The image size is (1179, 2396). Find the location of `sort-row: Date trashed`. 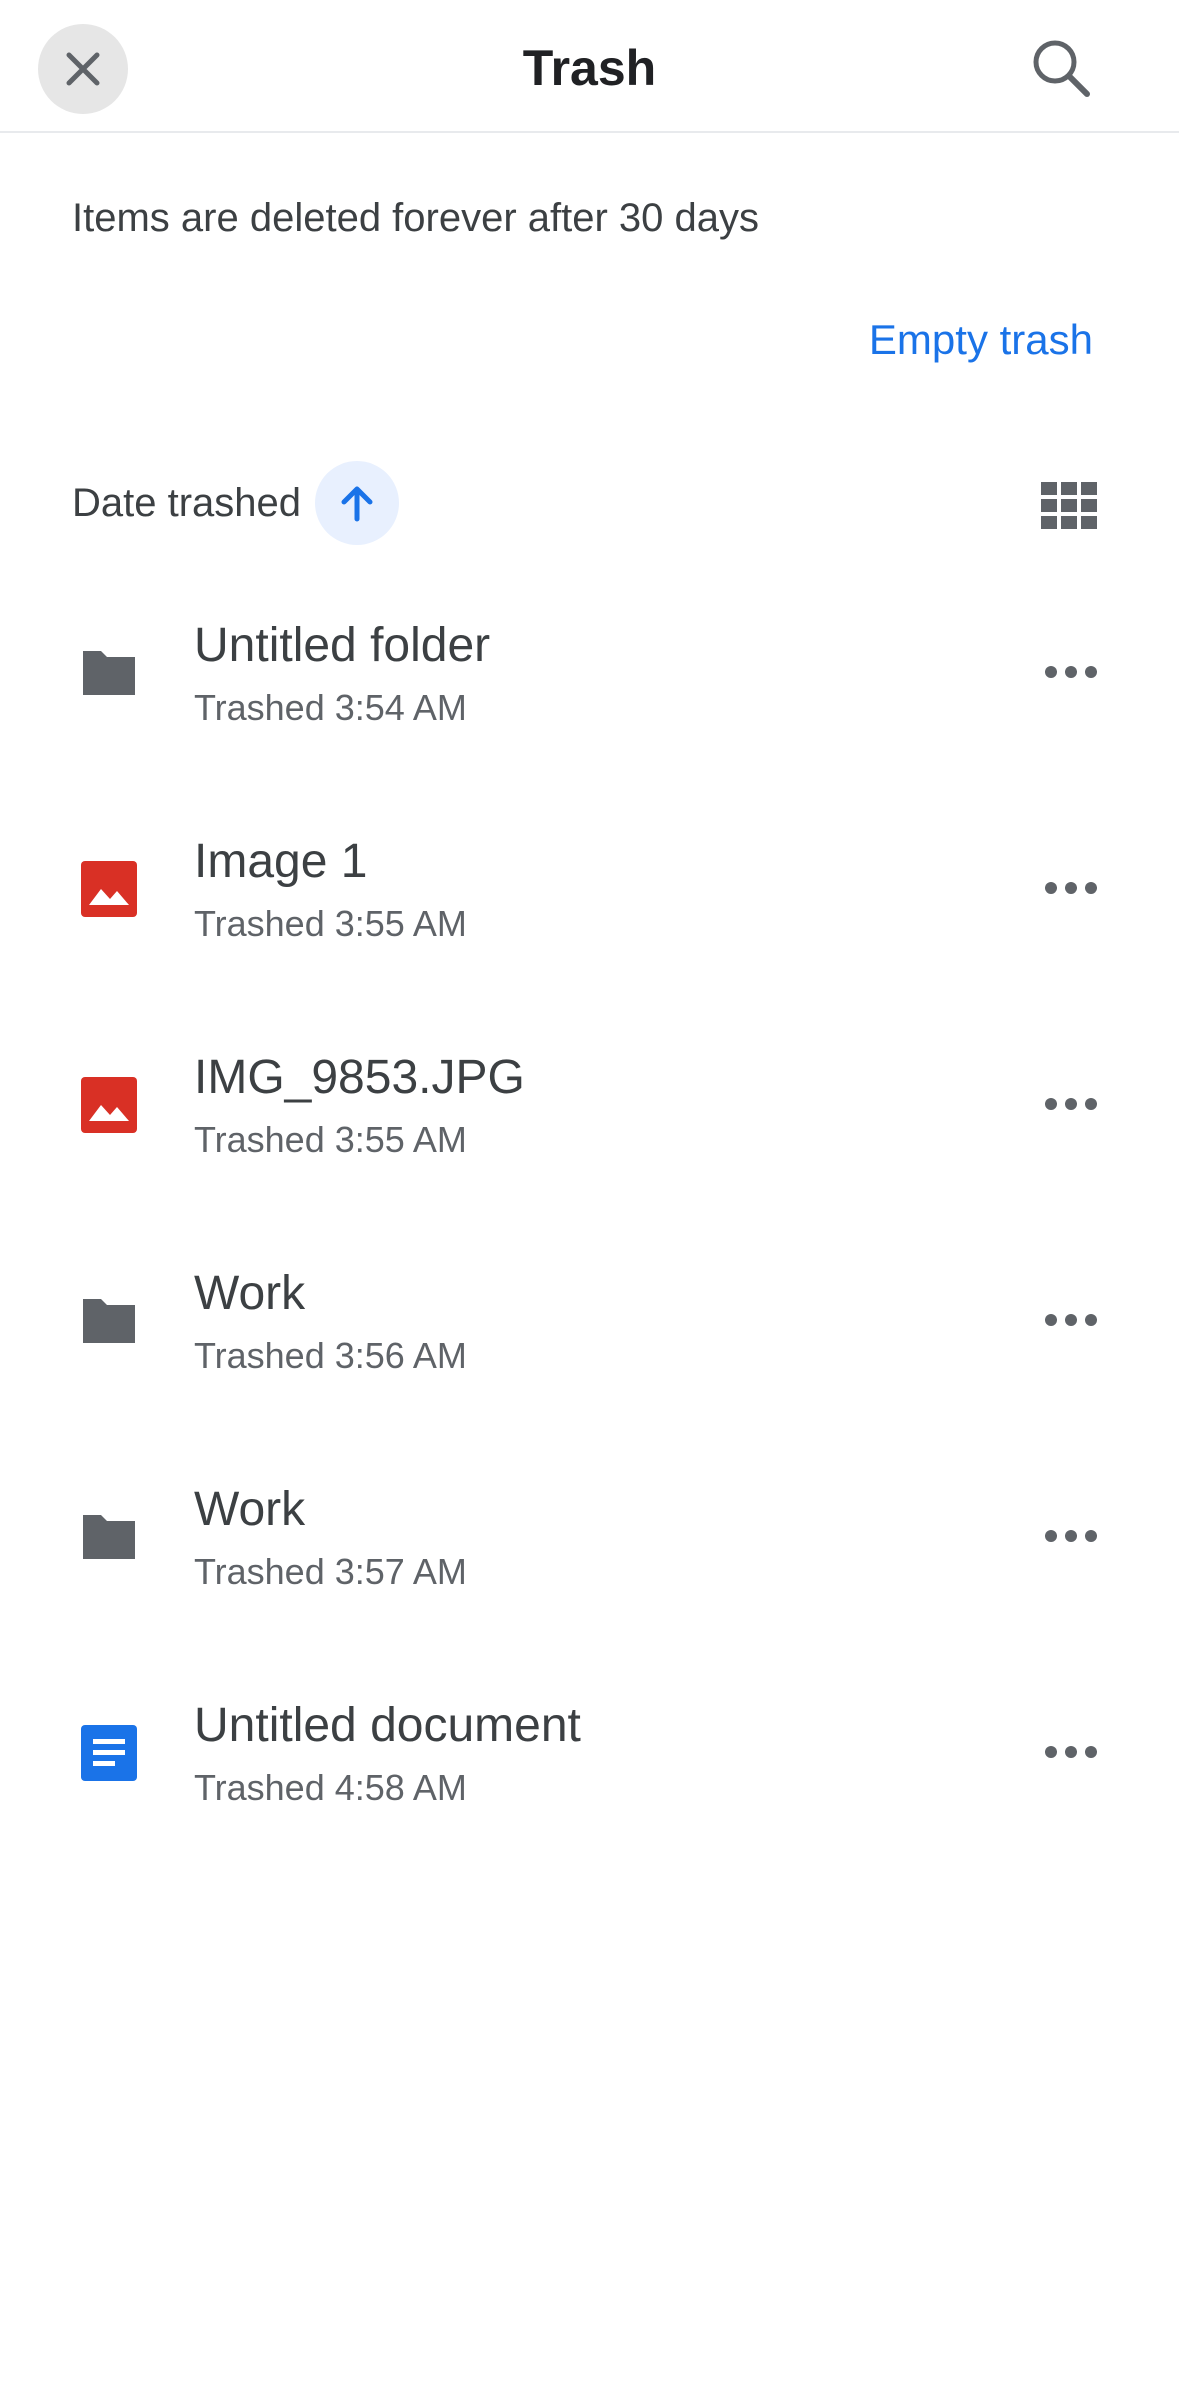

sort-row: Date trashed is located at coordinates (236, 503).